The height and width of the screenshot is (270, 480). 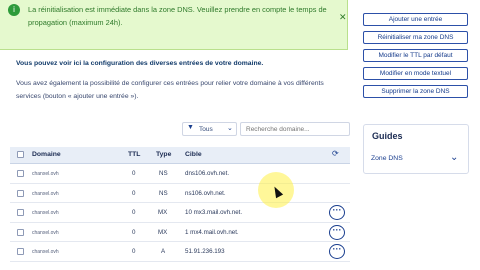 What do you see at coordinates (335, 153) in the screenshot?
I see `refresh-icon: ⟳` at bounding box center [335, 153].